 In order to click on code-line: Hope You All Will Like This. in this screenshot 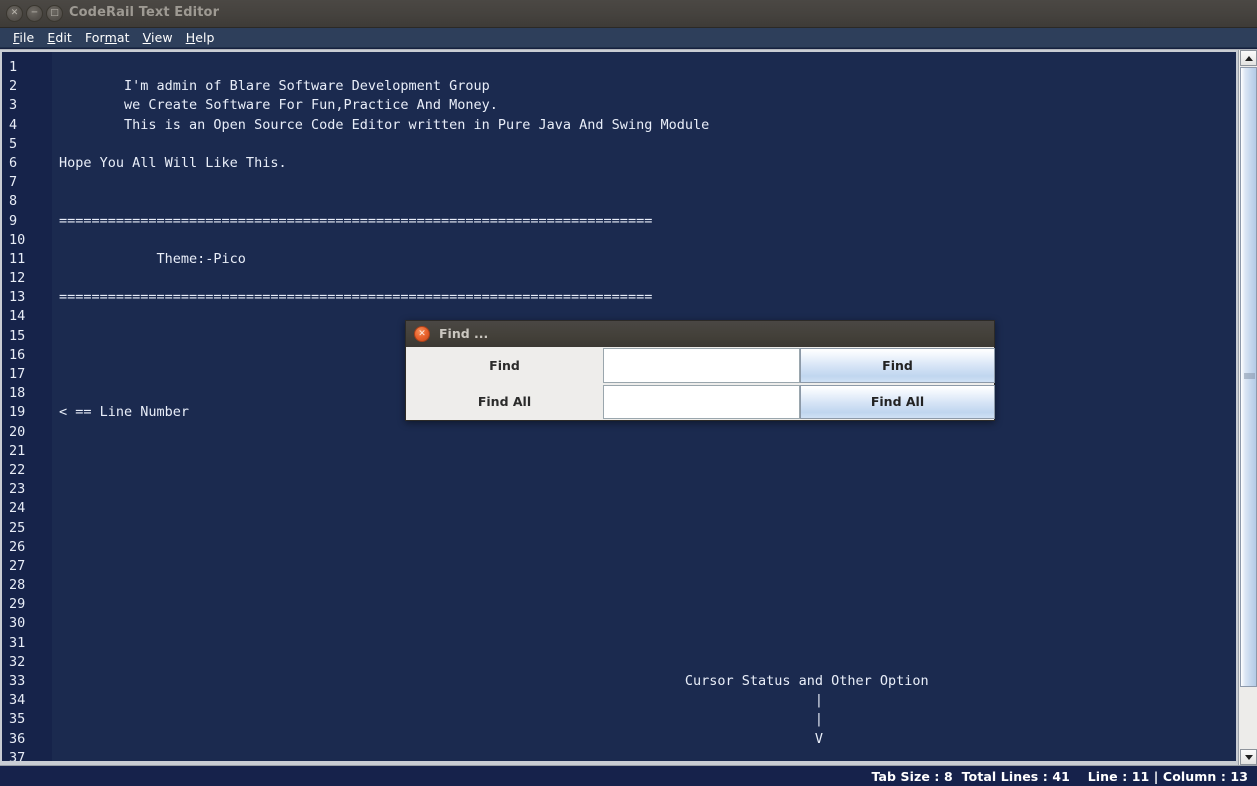, I will do `click(173, 162)`.